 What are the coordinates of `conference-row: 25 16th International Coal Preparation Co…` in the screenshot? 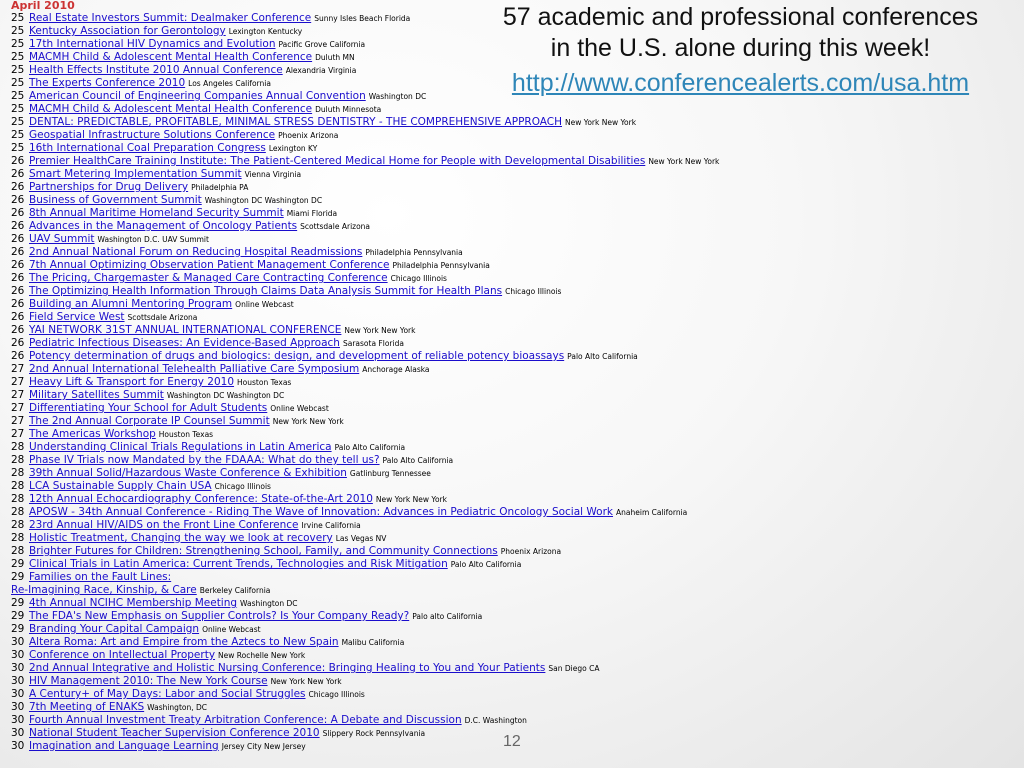 It's located at (511, 148).